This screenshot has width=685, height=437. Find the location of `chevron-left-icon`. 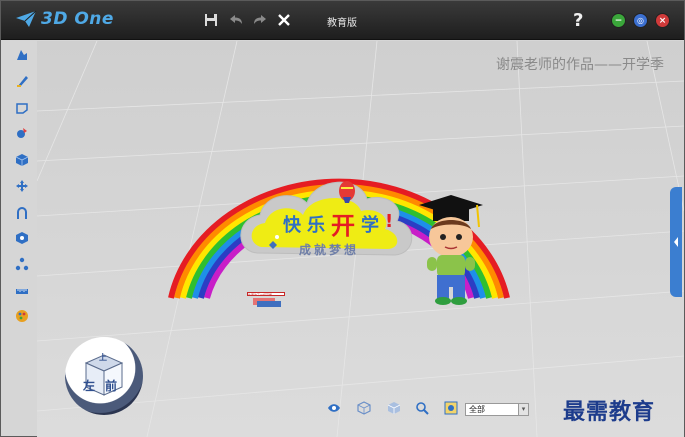

chevron-left-icon is located at coordinates (676, 242).